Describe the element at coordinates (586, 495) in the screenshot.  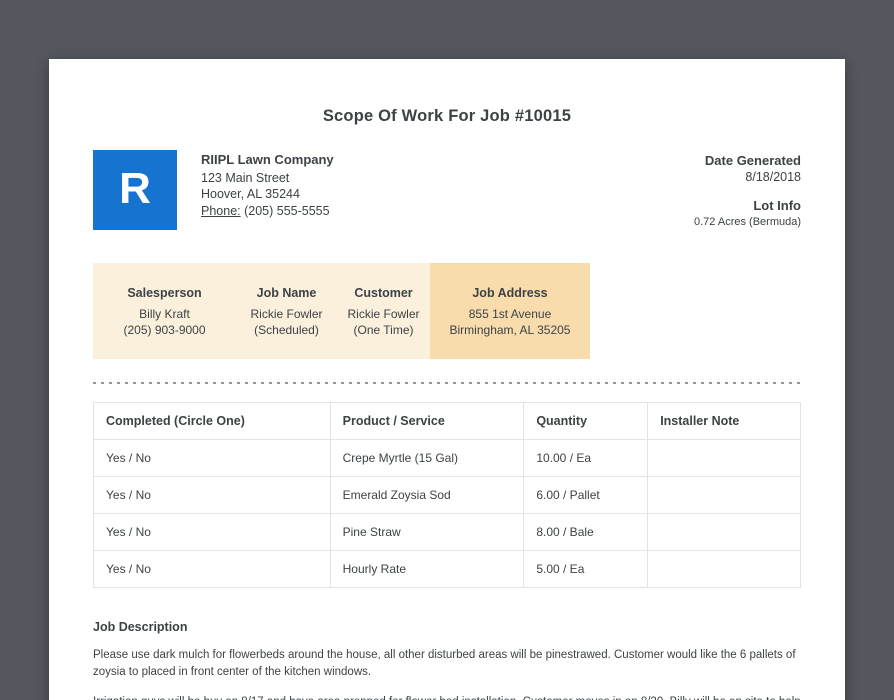
I see `cell-quantity: 6.00 / Pallet` at that location.